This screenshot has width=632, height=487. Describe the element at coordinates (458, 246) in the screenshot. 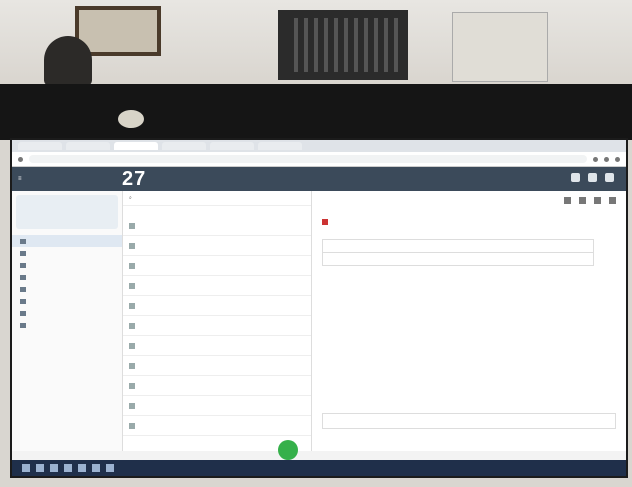

I see `table-header` at that location.